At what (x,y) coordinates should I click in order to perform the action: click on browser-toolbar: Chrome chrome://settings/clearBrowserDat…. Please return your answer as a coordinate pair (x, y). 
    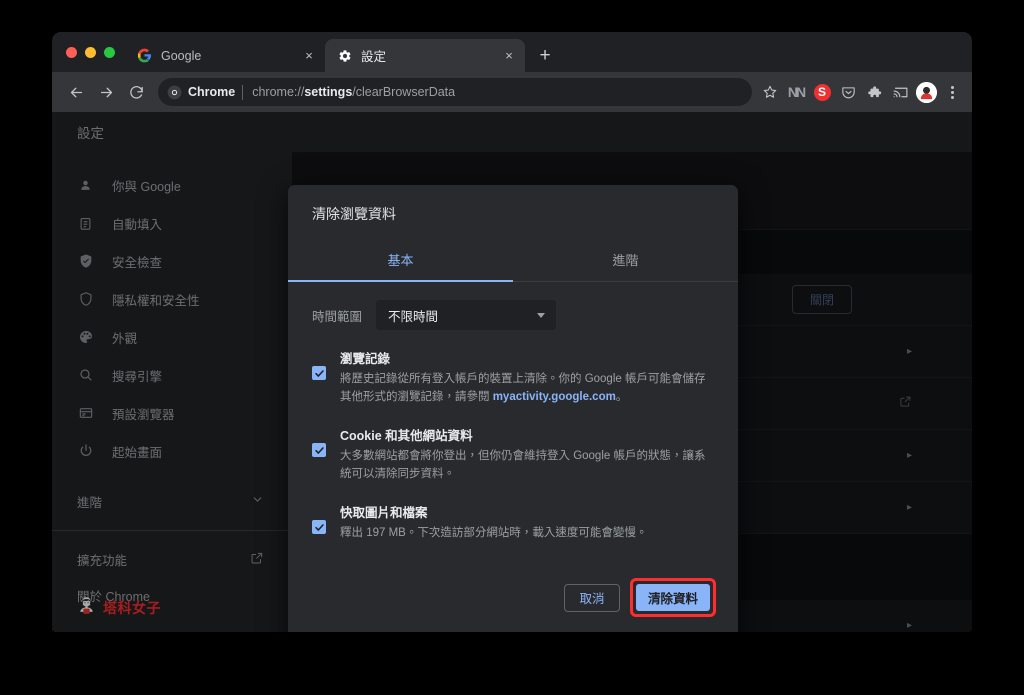
    Looking at the image, I should click on (512, 92).